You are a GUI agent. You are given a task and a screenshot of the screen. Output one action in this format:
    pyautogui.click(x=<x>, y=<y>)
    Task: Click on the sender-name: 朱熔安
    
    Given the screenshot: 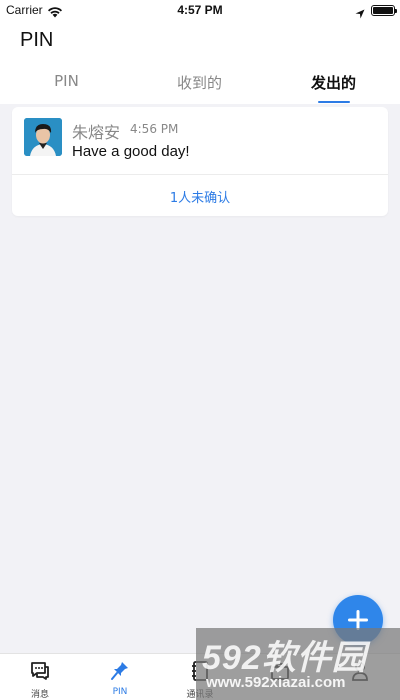 What is the action you would take?
    pyautogui.click(x=96, y=132)
    